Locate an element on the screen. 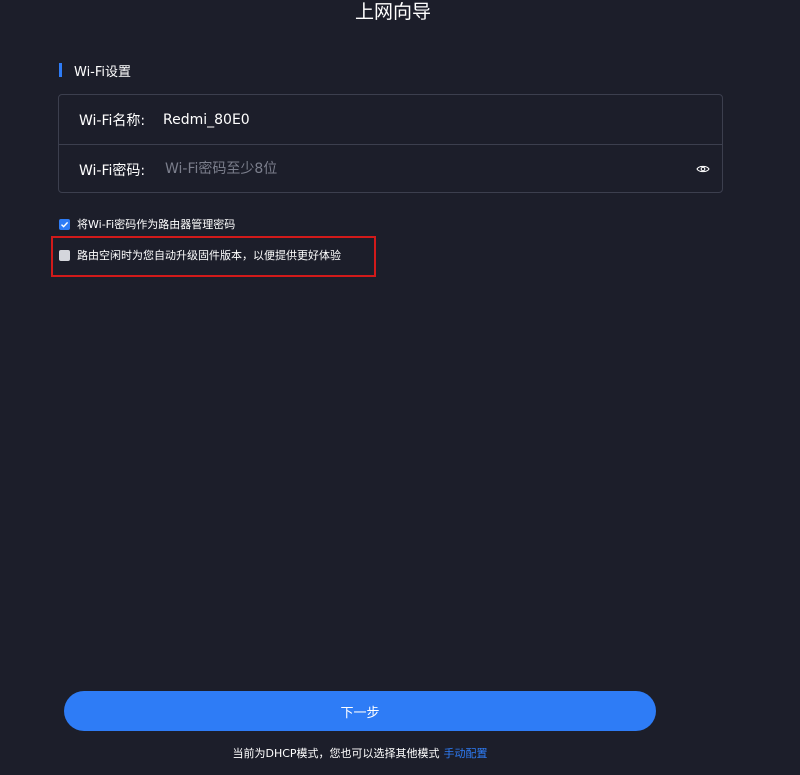 This screenshot has height=775, width=800. admin-password-option: 将Wi-Fi密码作为路由器管理密码 is located at coordinates (147, 224).